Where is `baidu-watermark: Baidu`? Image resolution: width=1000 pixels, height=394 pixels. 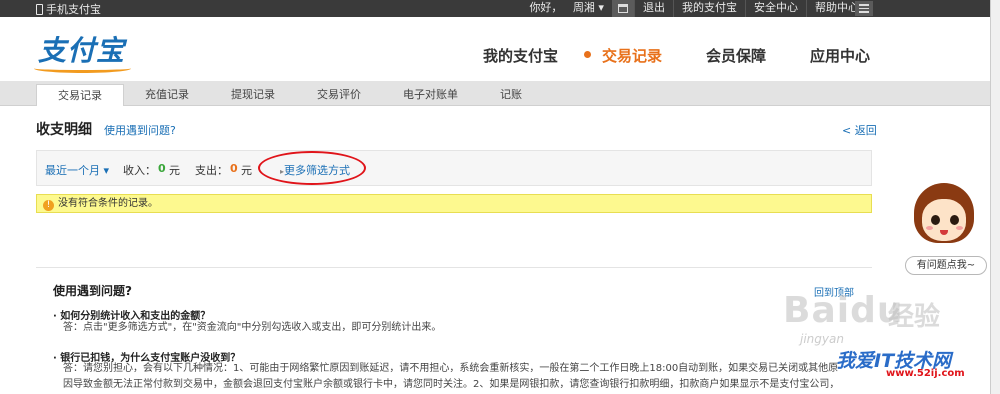
baidu-watermark: Baidu is located at coordinates (843, 310).